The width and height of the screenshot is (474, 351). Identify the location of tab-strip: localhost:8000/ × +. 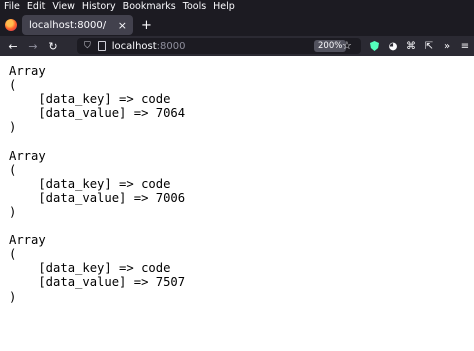
(237, 25).